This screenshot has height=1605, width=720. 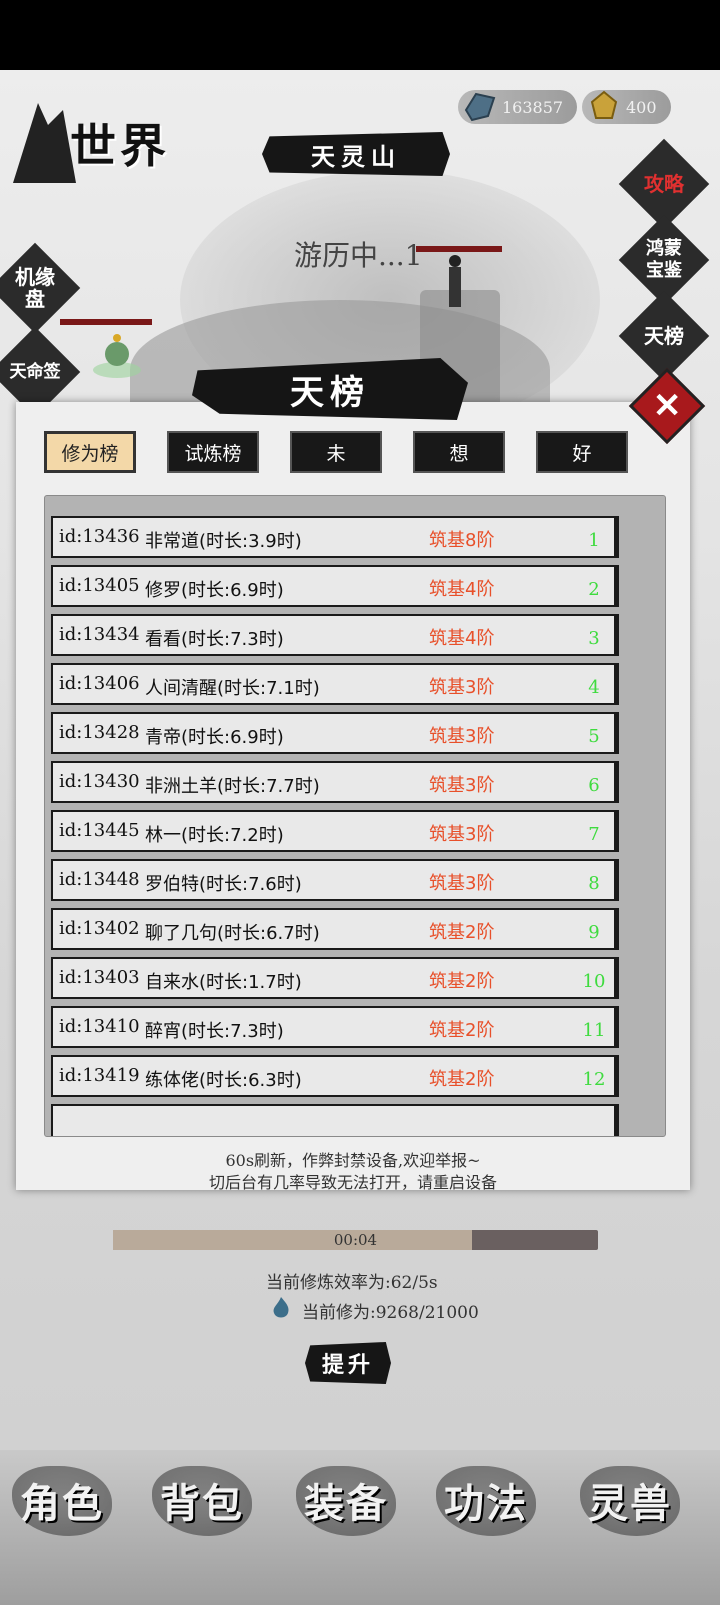 What do you see at coordinates (335, 635) in the screenshot?
I see `ranking-row: id:13434 看看(时长:7.3时) 筑基4阶 3` at bounding box center [335, 635].